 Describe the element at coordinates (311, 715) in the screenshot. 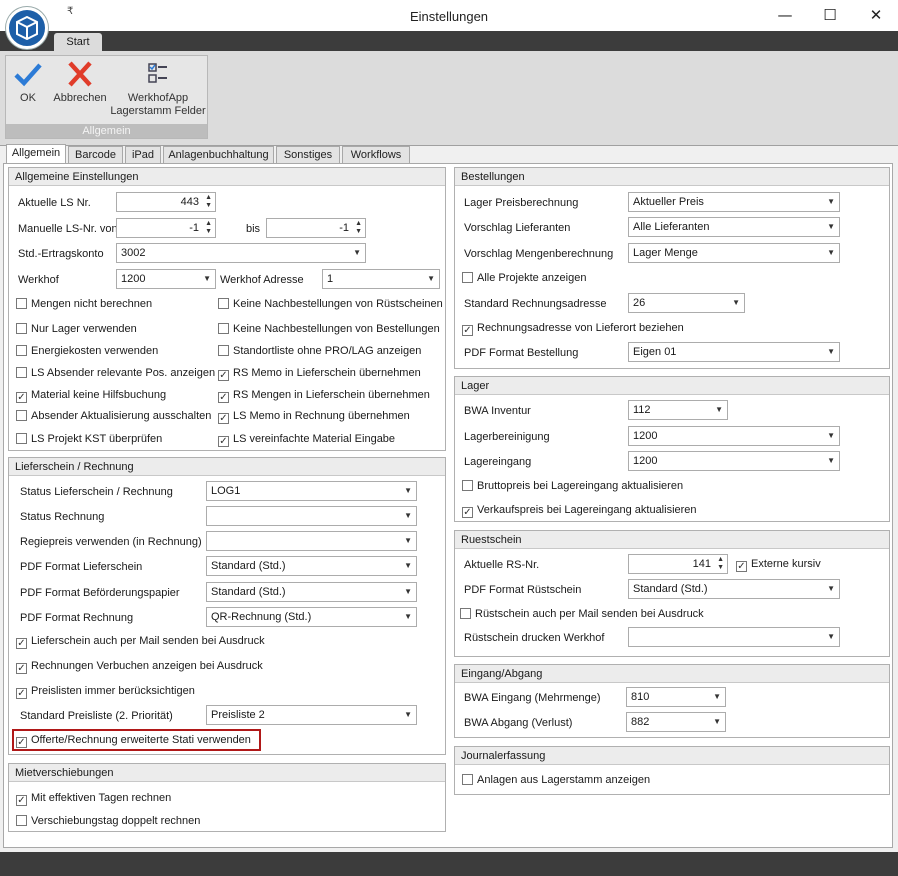

I see `std-preisliste-select: Preisliste 2 ▼` at that location.